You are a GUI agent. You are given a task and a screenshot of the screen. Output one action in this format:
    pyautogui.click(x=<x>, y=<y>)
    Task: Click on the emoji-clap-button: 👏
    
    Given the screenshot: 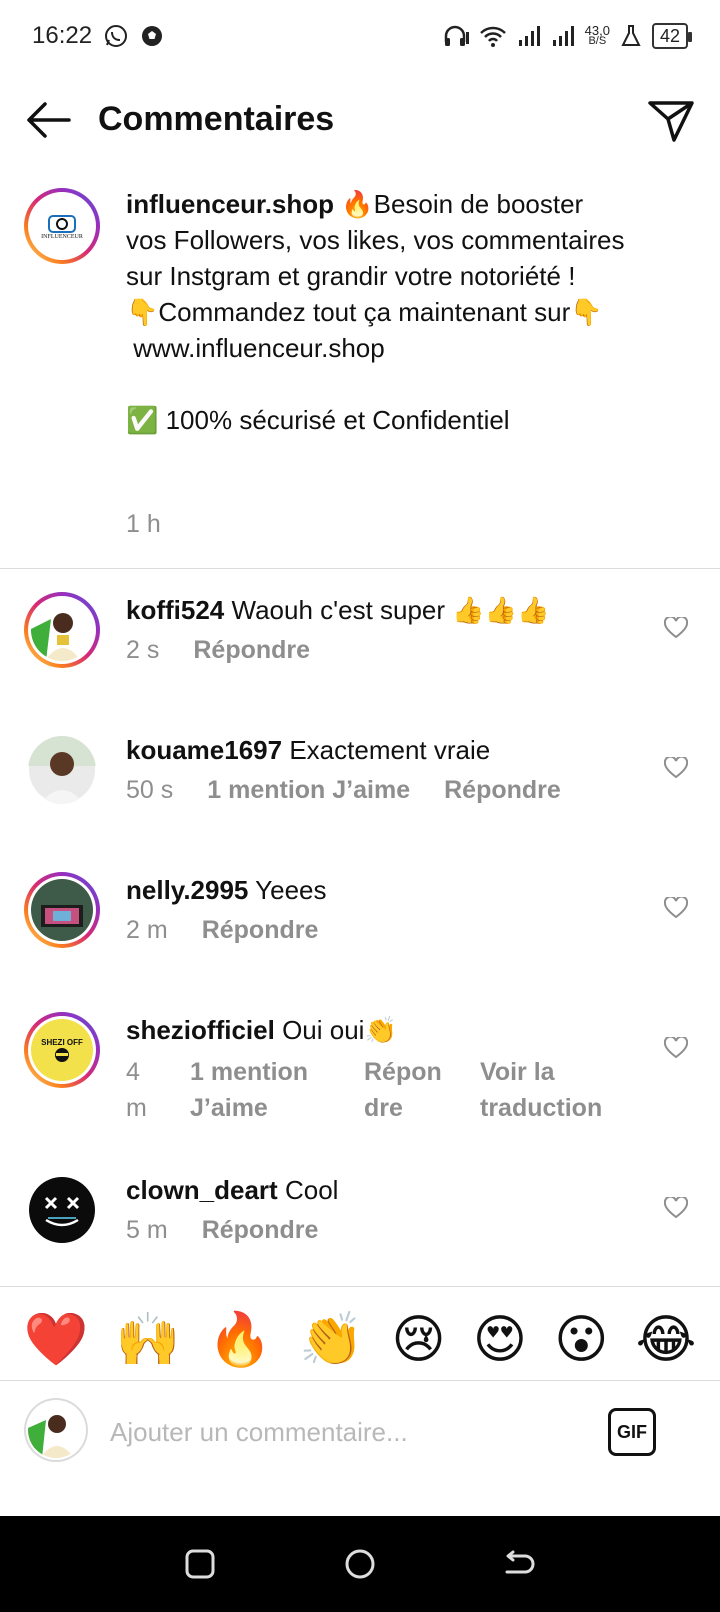 What is the action you would take?
    pyautogui.click(x=331, y=1340)
    